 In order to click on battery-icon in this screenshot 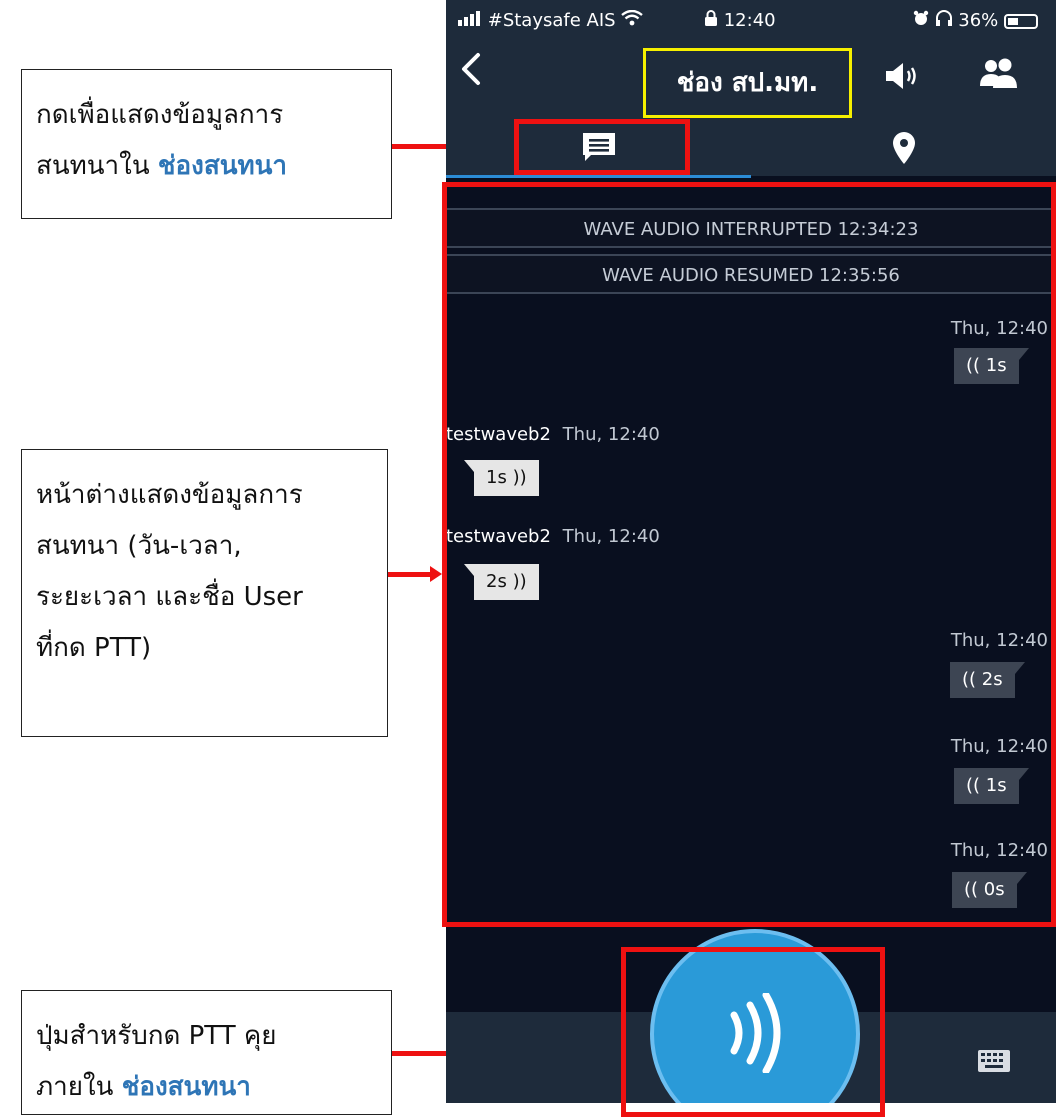, I will do `click(1021, 21)`.